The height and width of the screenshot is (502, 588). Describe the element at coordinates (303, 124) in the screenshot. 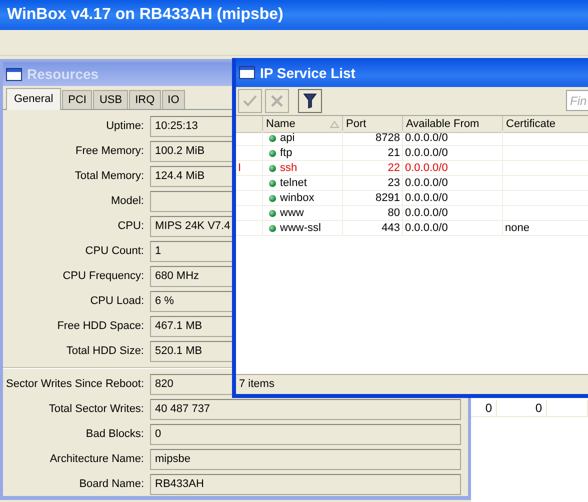

I see `column-header: Name` at that location.